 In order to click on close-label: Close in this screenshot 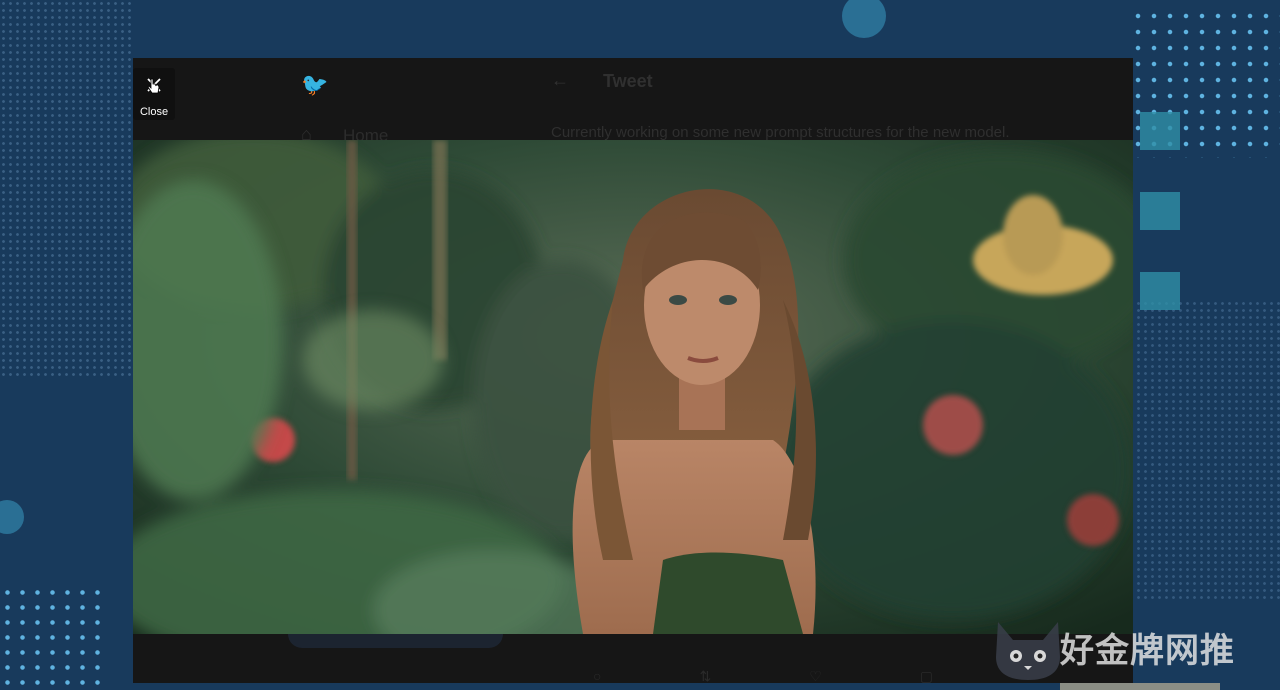, I will do `click(154, 112)`.